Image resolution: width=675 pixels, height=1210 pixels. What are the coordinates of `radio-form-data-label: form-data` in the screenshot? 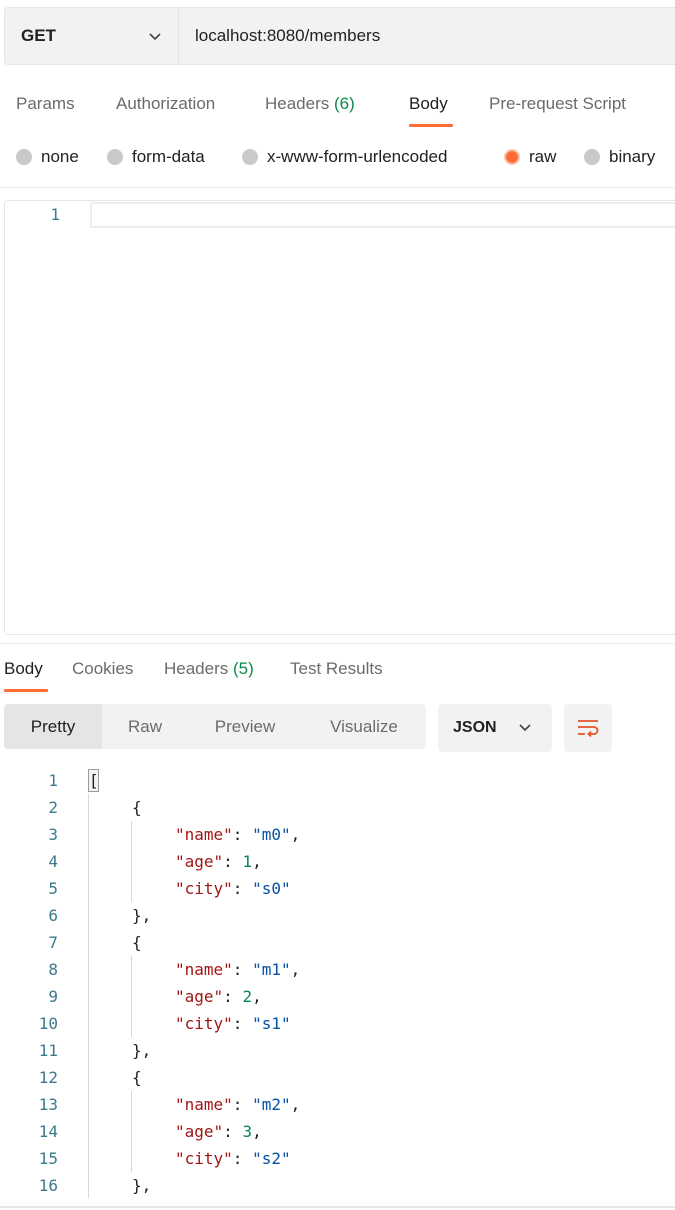 It's located at (168, 156).